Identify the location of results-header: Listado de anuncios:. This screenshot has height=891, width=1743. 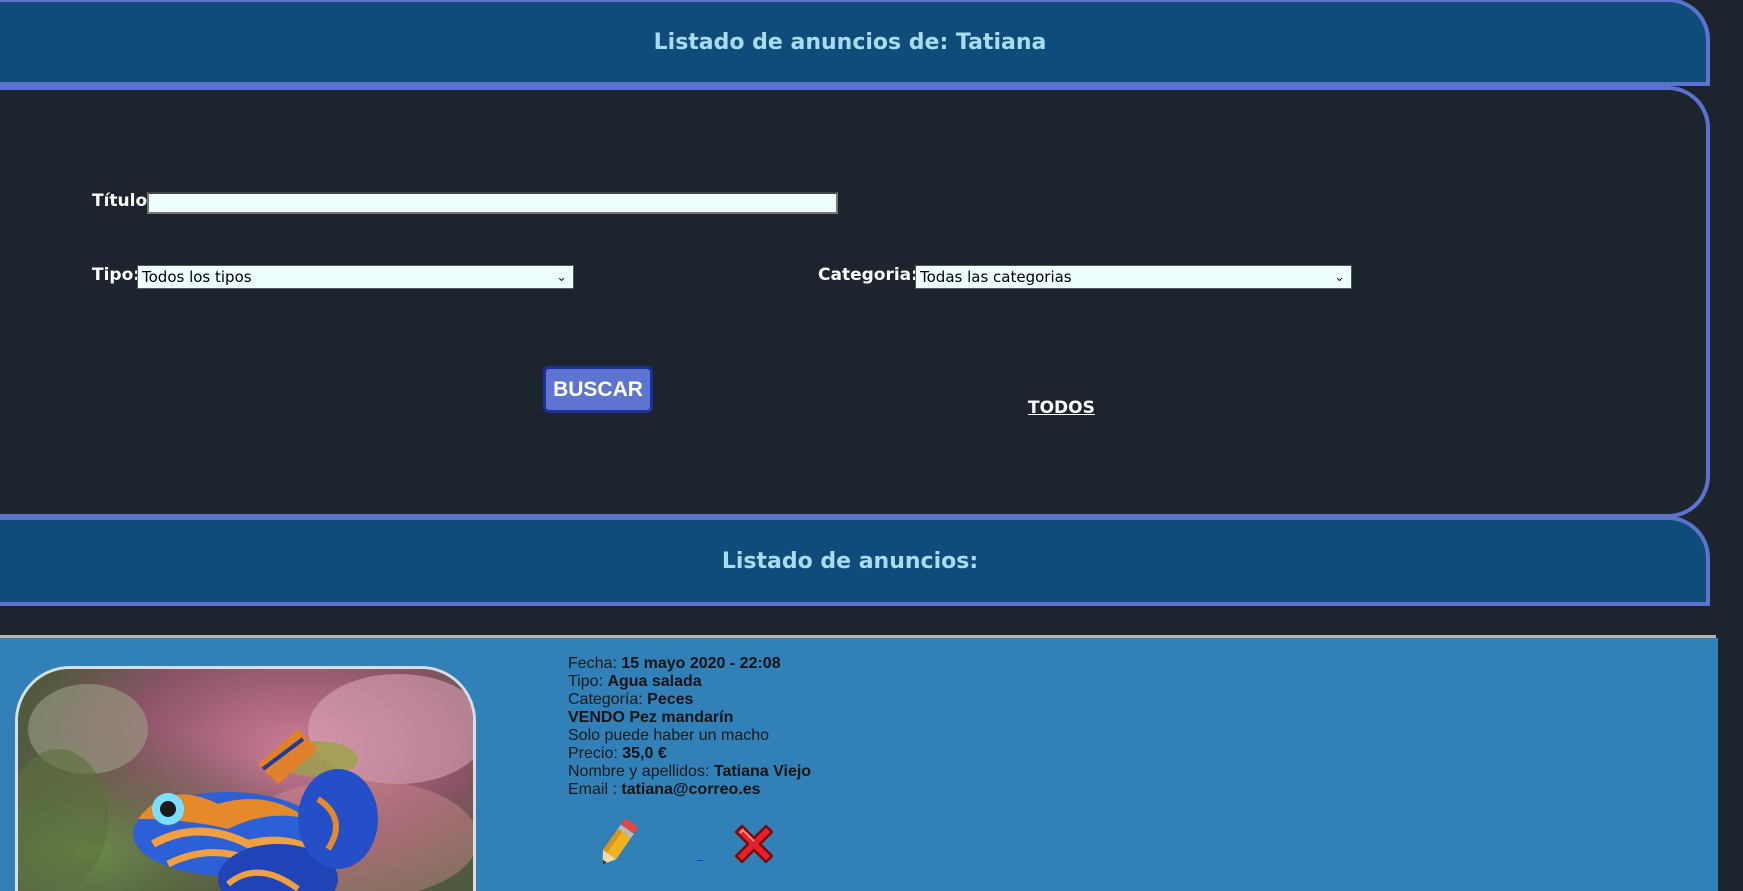
(855, 561).